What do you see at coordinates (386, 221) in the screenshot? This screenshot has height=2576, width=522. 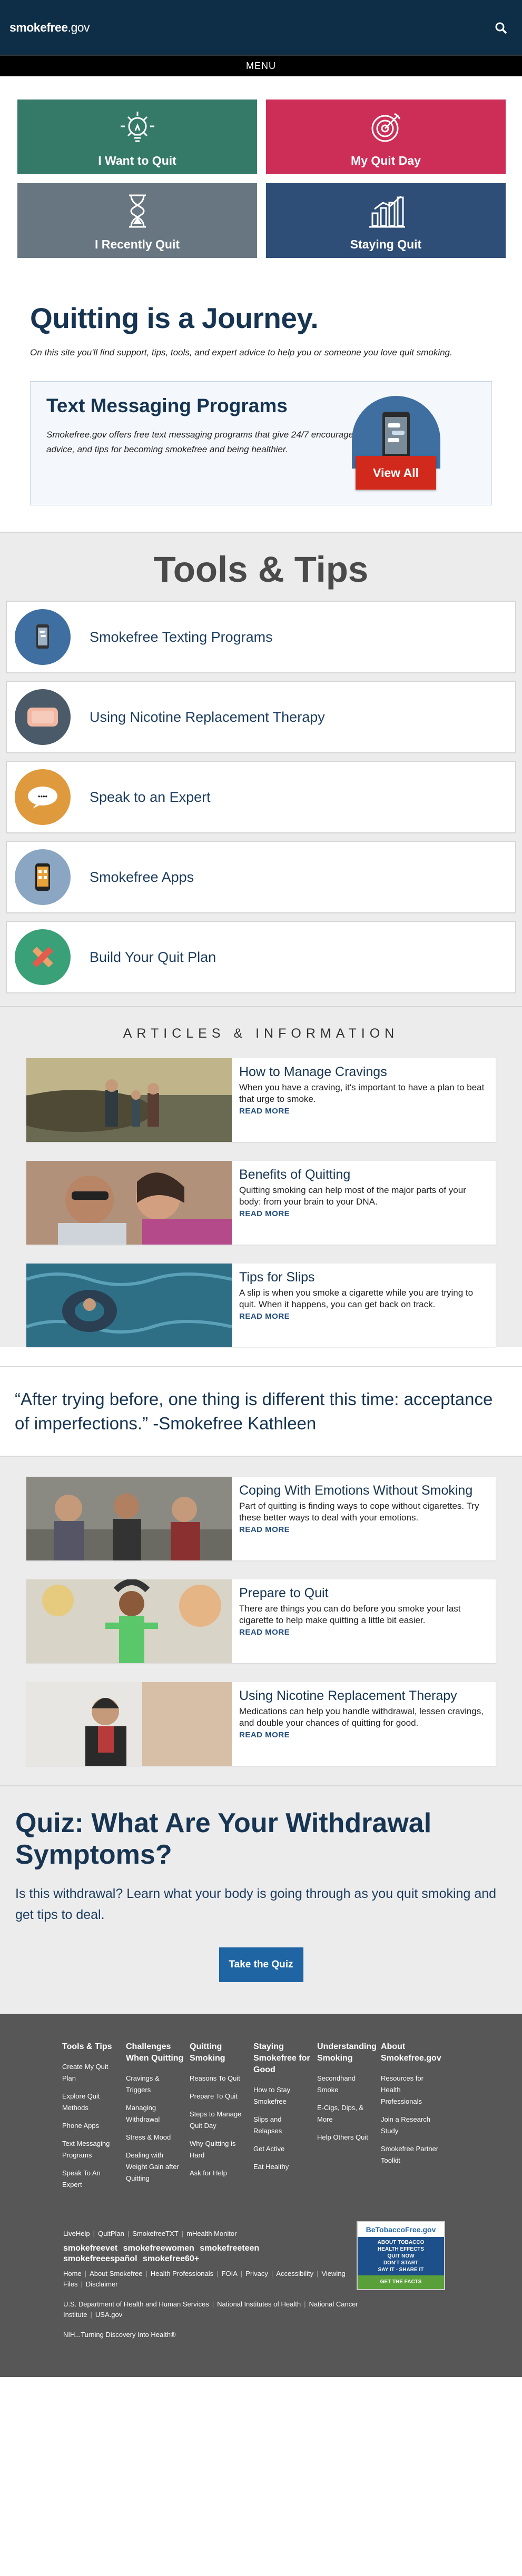 I see `tile-staying-quit: Staying Quit` at bounding box center [386, 221].